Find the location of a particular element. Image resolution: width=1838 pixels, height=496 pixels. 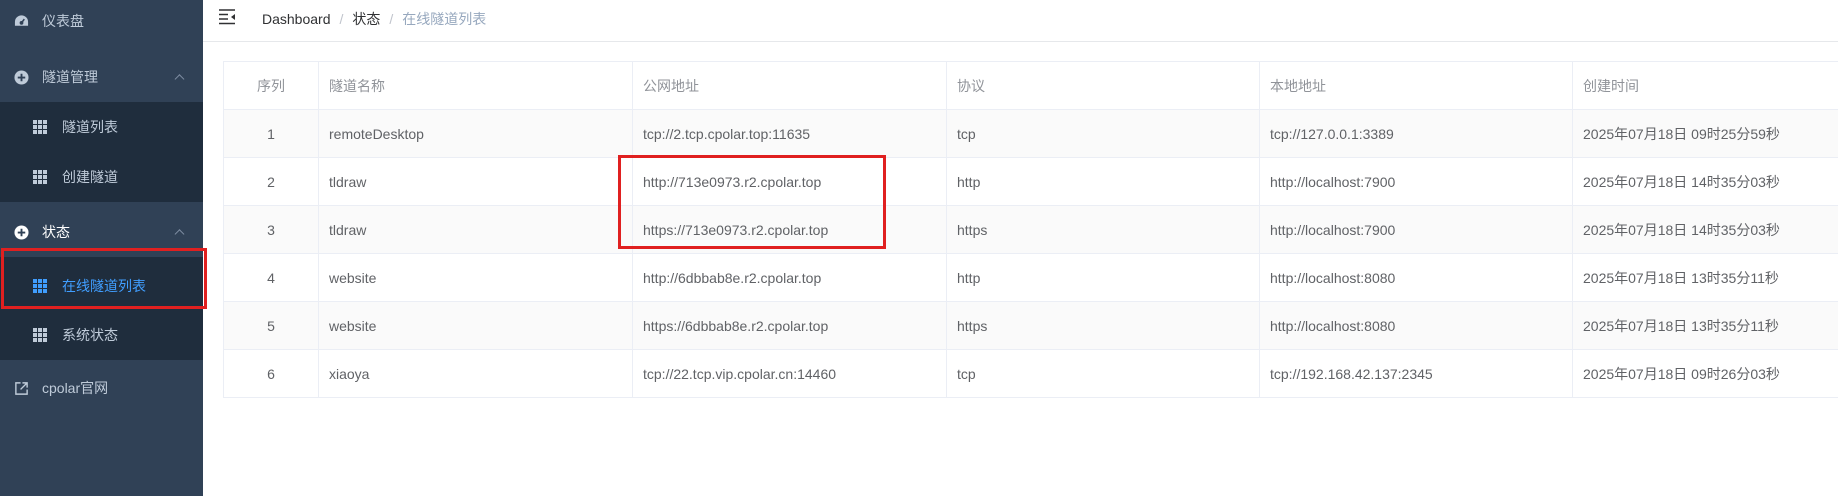

cell-public-url: https://713e0973.r2.cpolar.top is located at coordinates (789, 229).